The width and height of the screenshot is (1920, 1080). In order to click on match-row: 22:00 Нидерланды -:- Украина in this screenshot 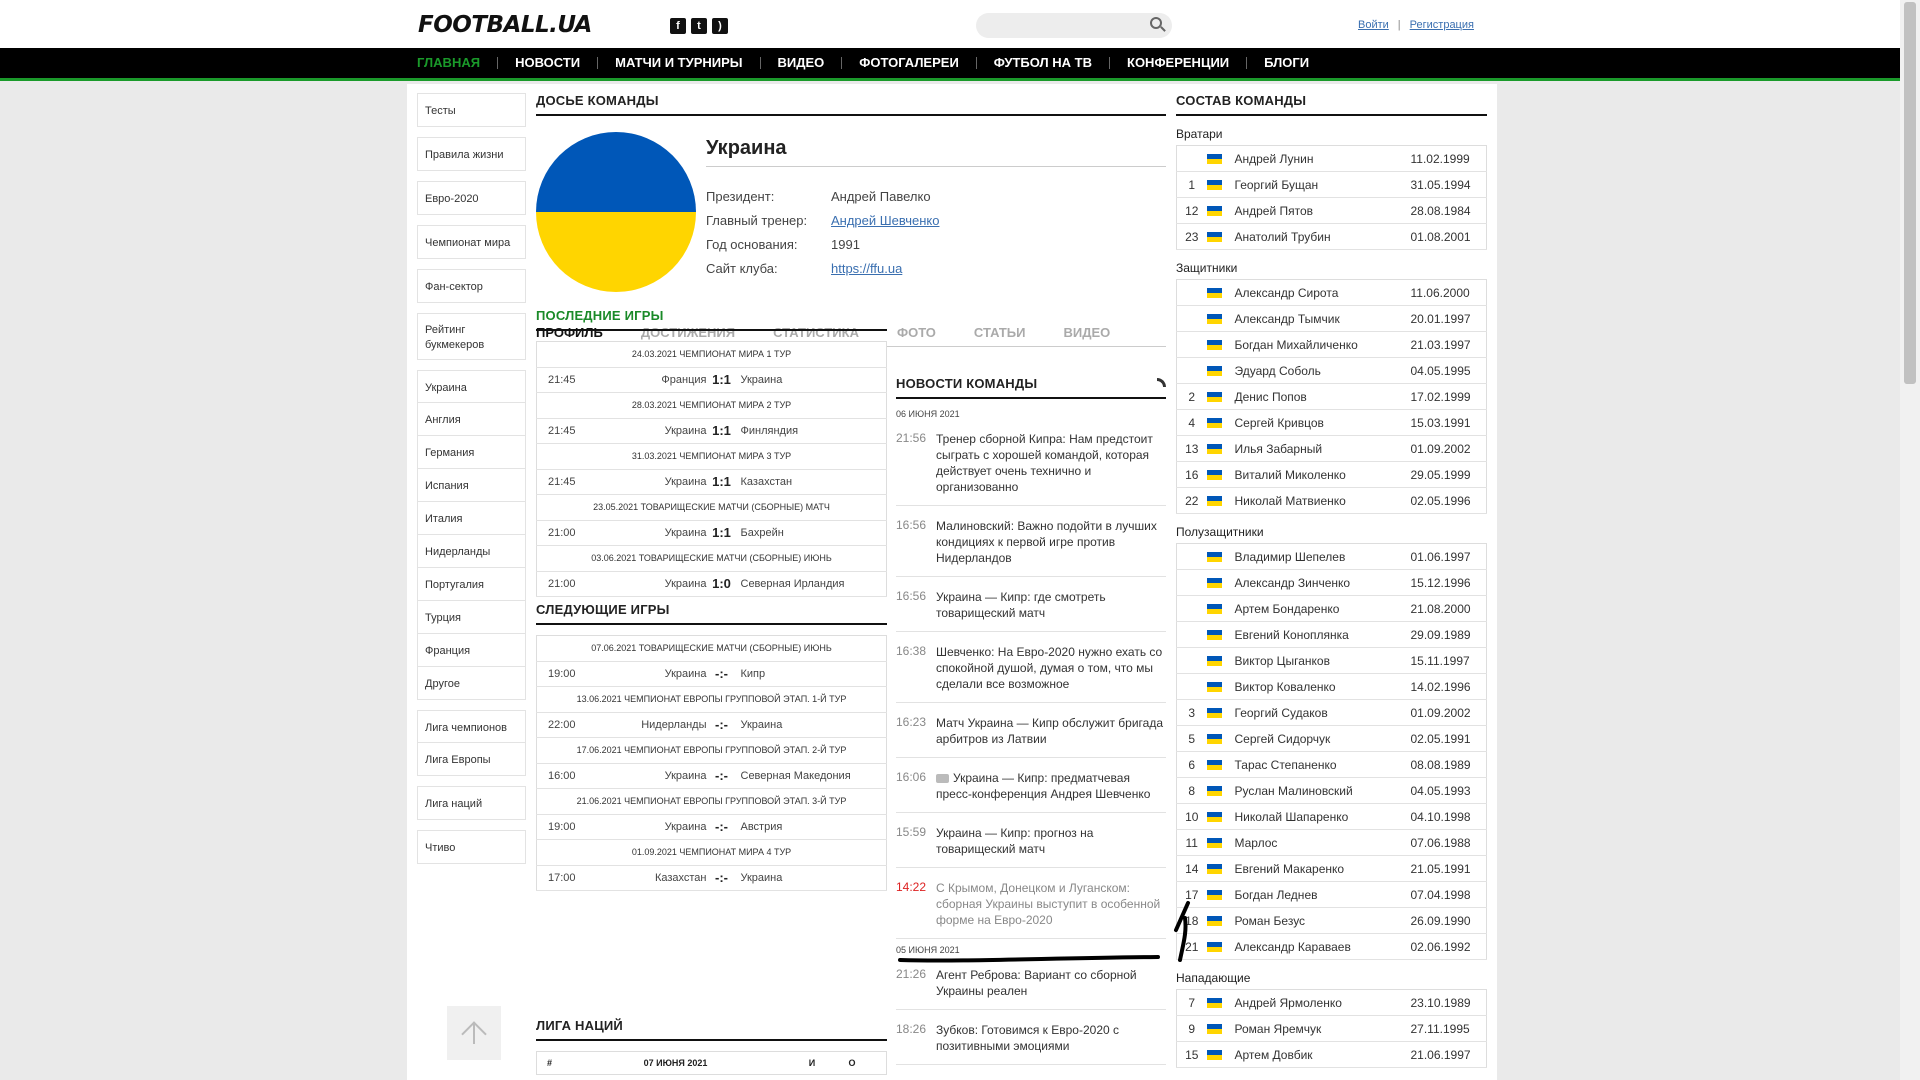, I will do `click(711, 725)`.